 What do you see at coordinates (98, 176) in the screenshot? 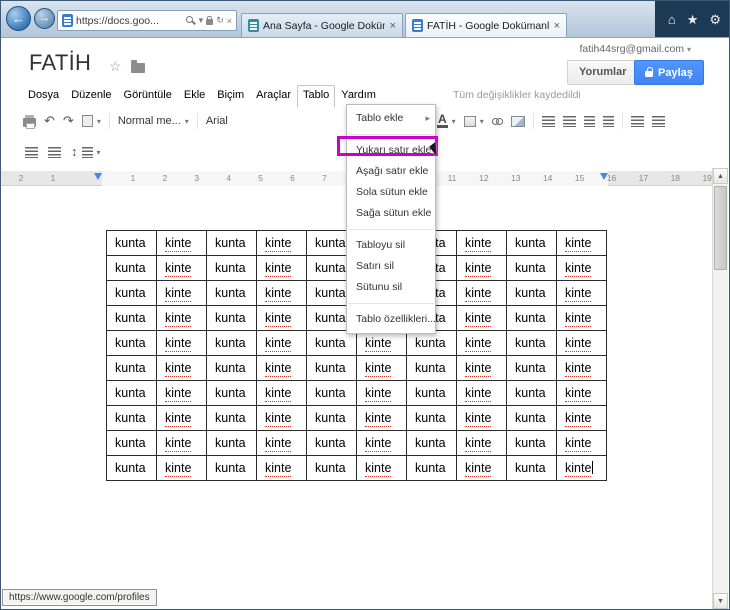
I see `left-indent-marker` at bounding box center [98, 176].